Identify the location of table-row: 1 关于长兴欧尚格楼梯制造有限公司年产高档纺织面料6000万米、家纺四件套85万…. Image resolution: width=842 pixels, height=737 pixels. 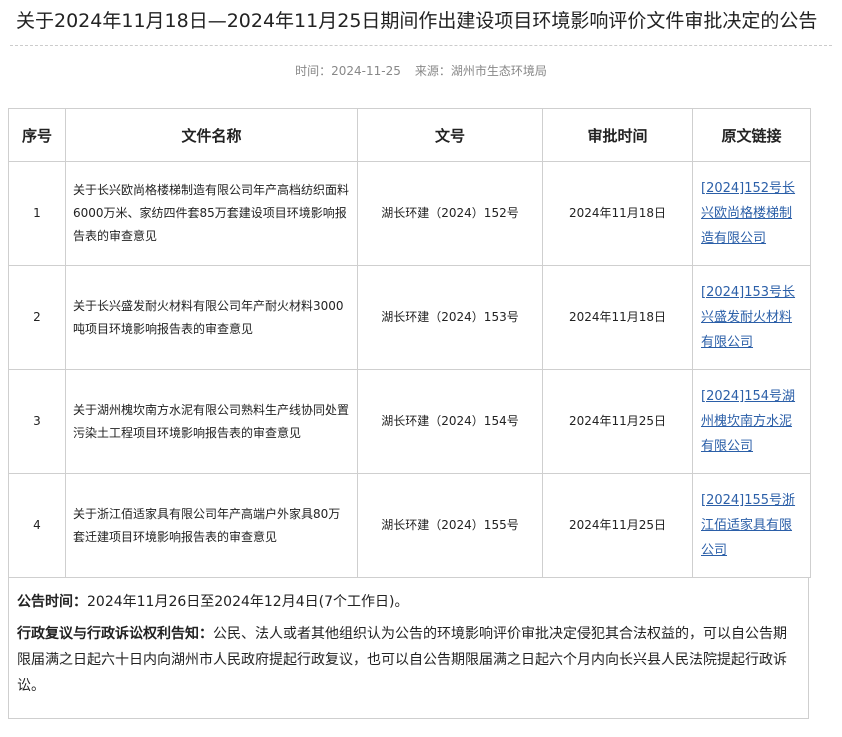
(409, 213).